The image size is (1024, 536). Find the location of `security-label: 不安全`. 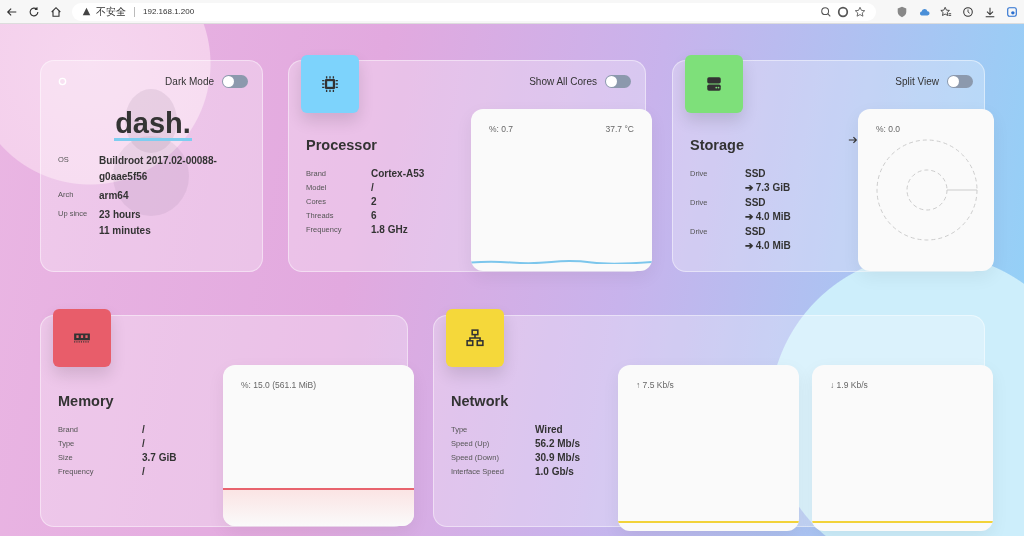

security-label: 不安全 is located at coordinates (111, 11).